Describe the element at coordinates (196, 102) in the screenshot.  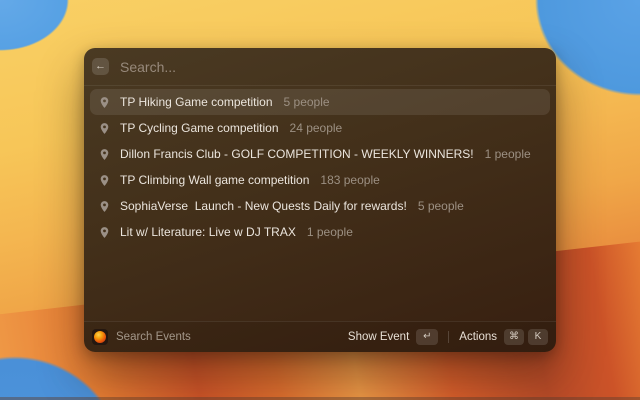
I see `event-title: TP Hiking Game competition` at that location.